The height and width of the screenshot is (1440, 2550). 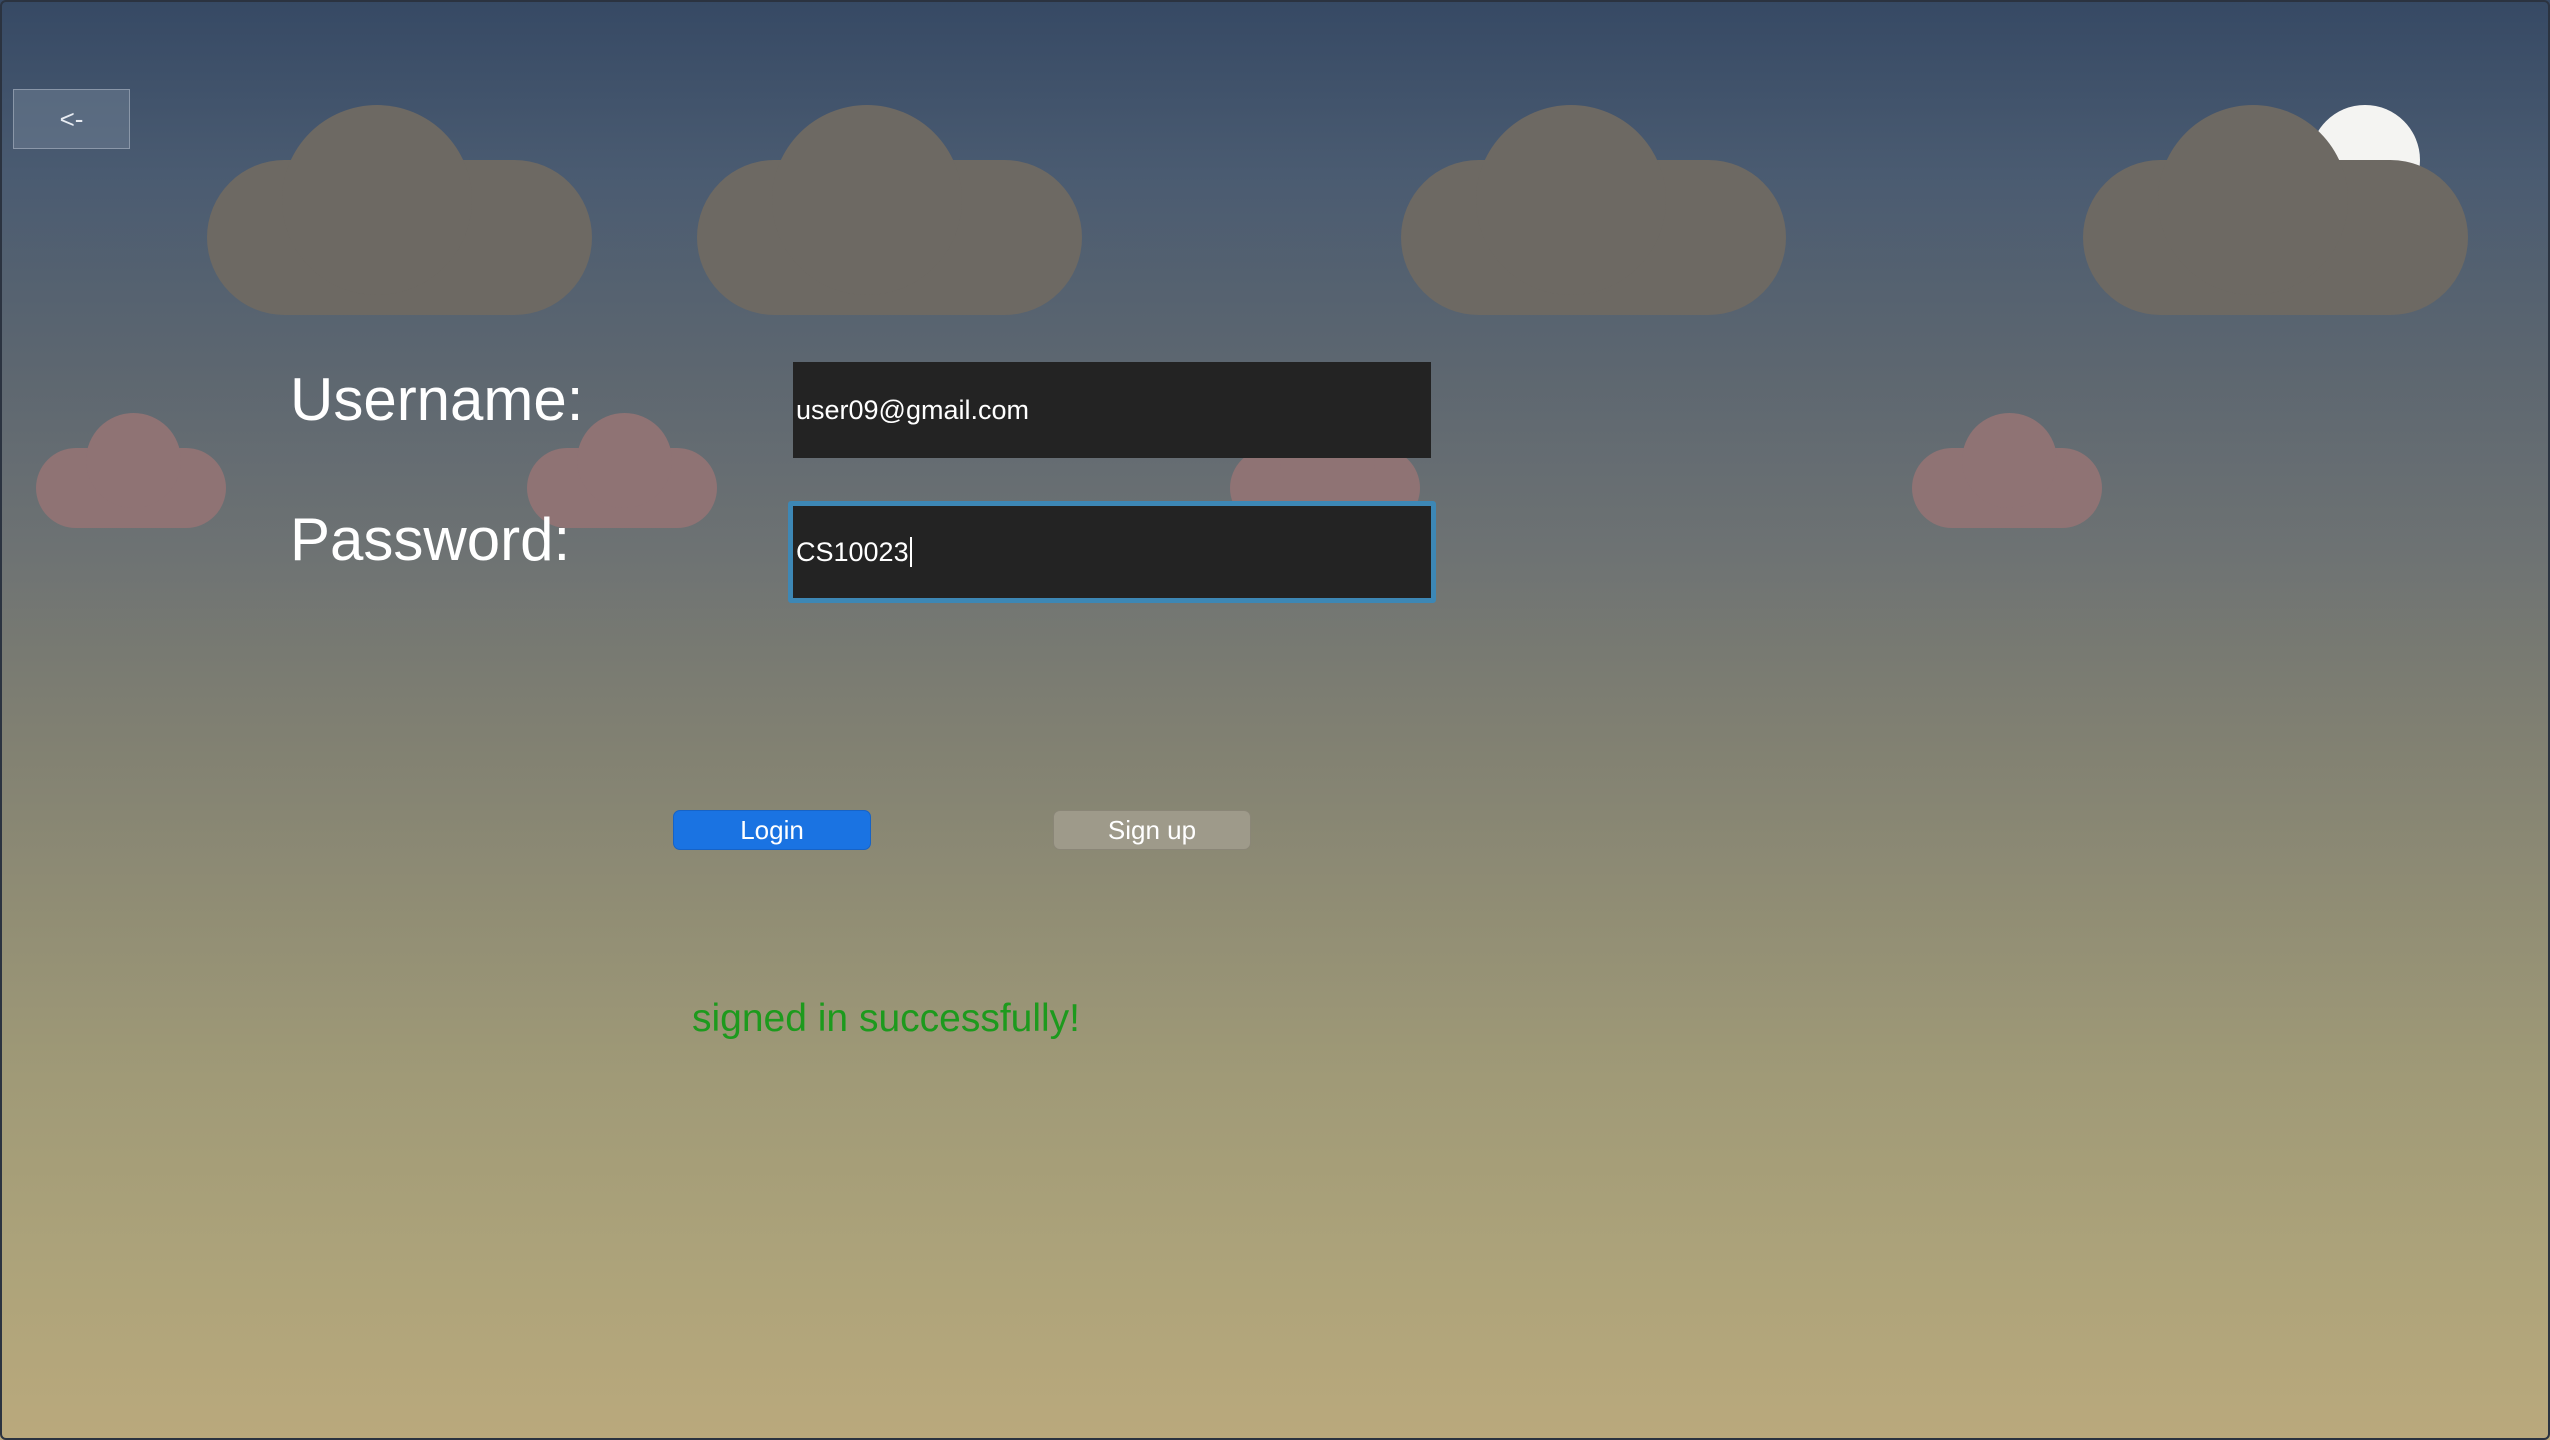 What do you see at coordinates (910, 552) in the screenshot?
I see `text-caret` at bounding box center [910, 552].